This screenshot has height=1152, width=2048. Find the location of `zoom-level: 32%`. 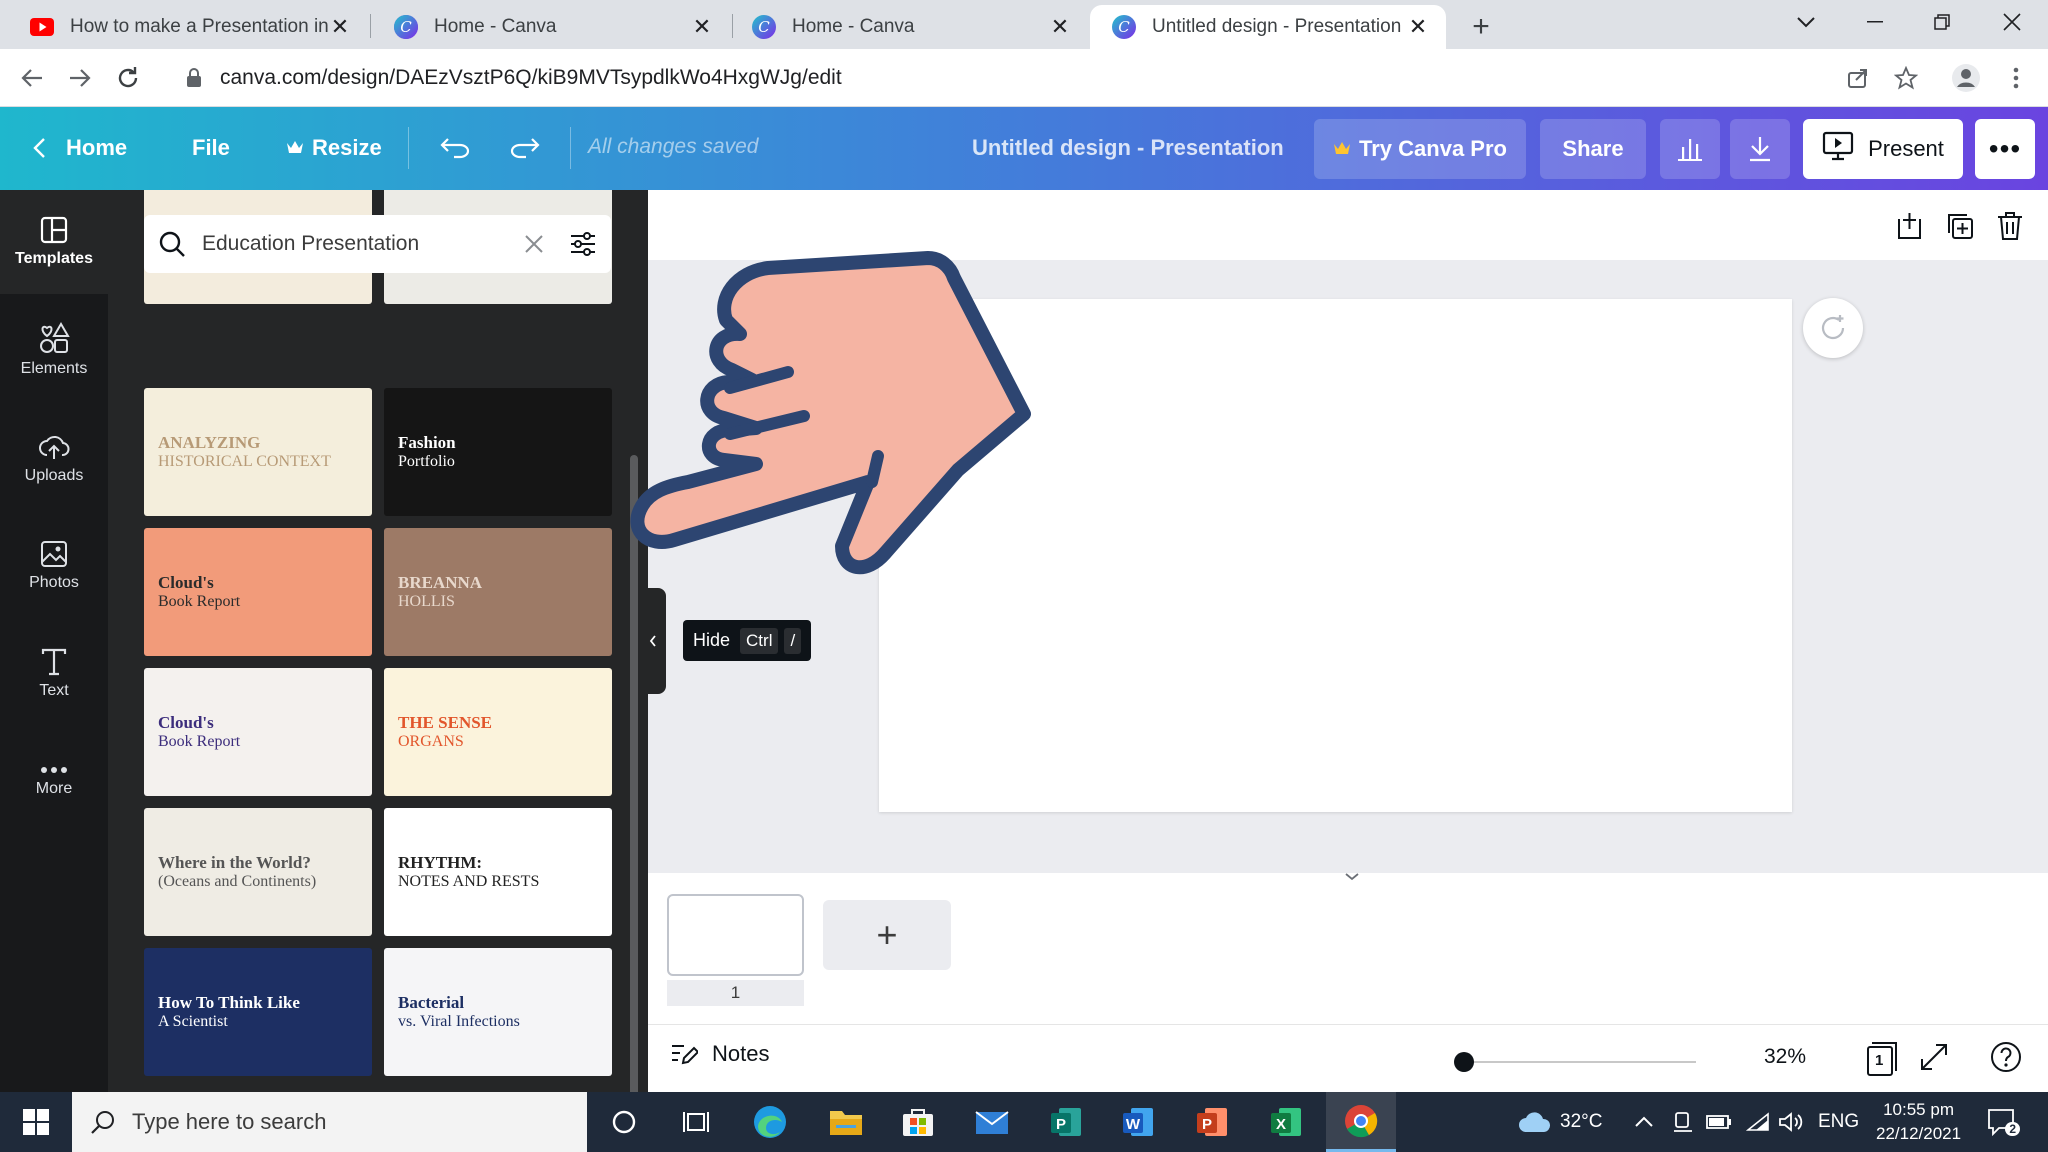

zoom-level: 32% is located at coordinates (1785, 1057).